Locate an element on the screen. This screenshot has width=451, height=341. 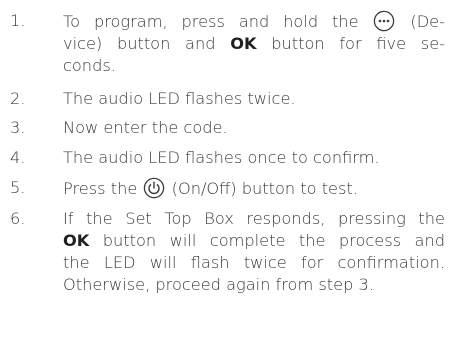
step-text: Now enter the code. is located at coordinates (145, 127).